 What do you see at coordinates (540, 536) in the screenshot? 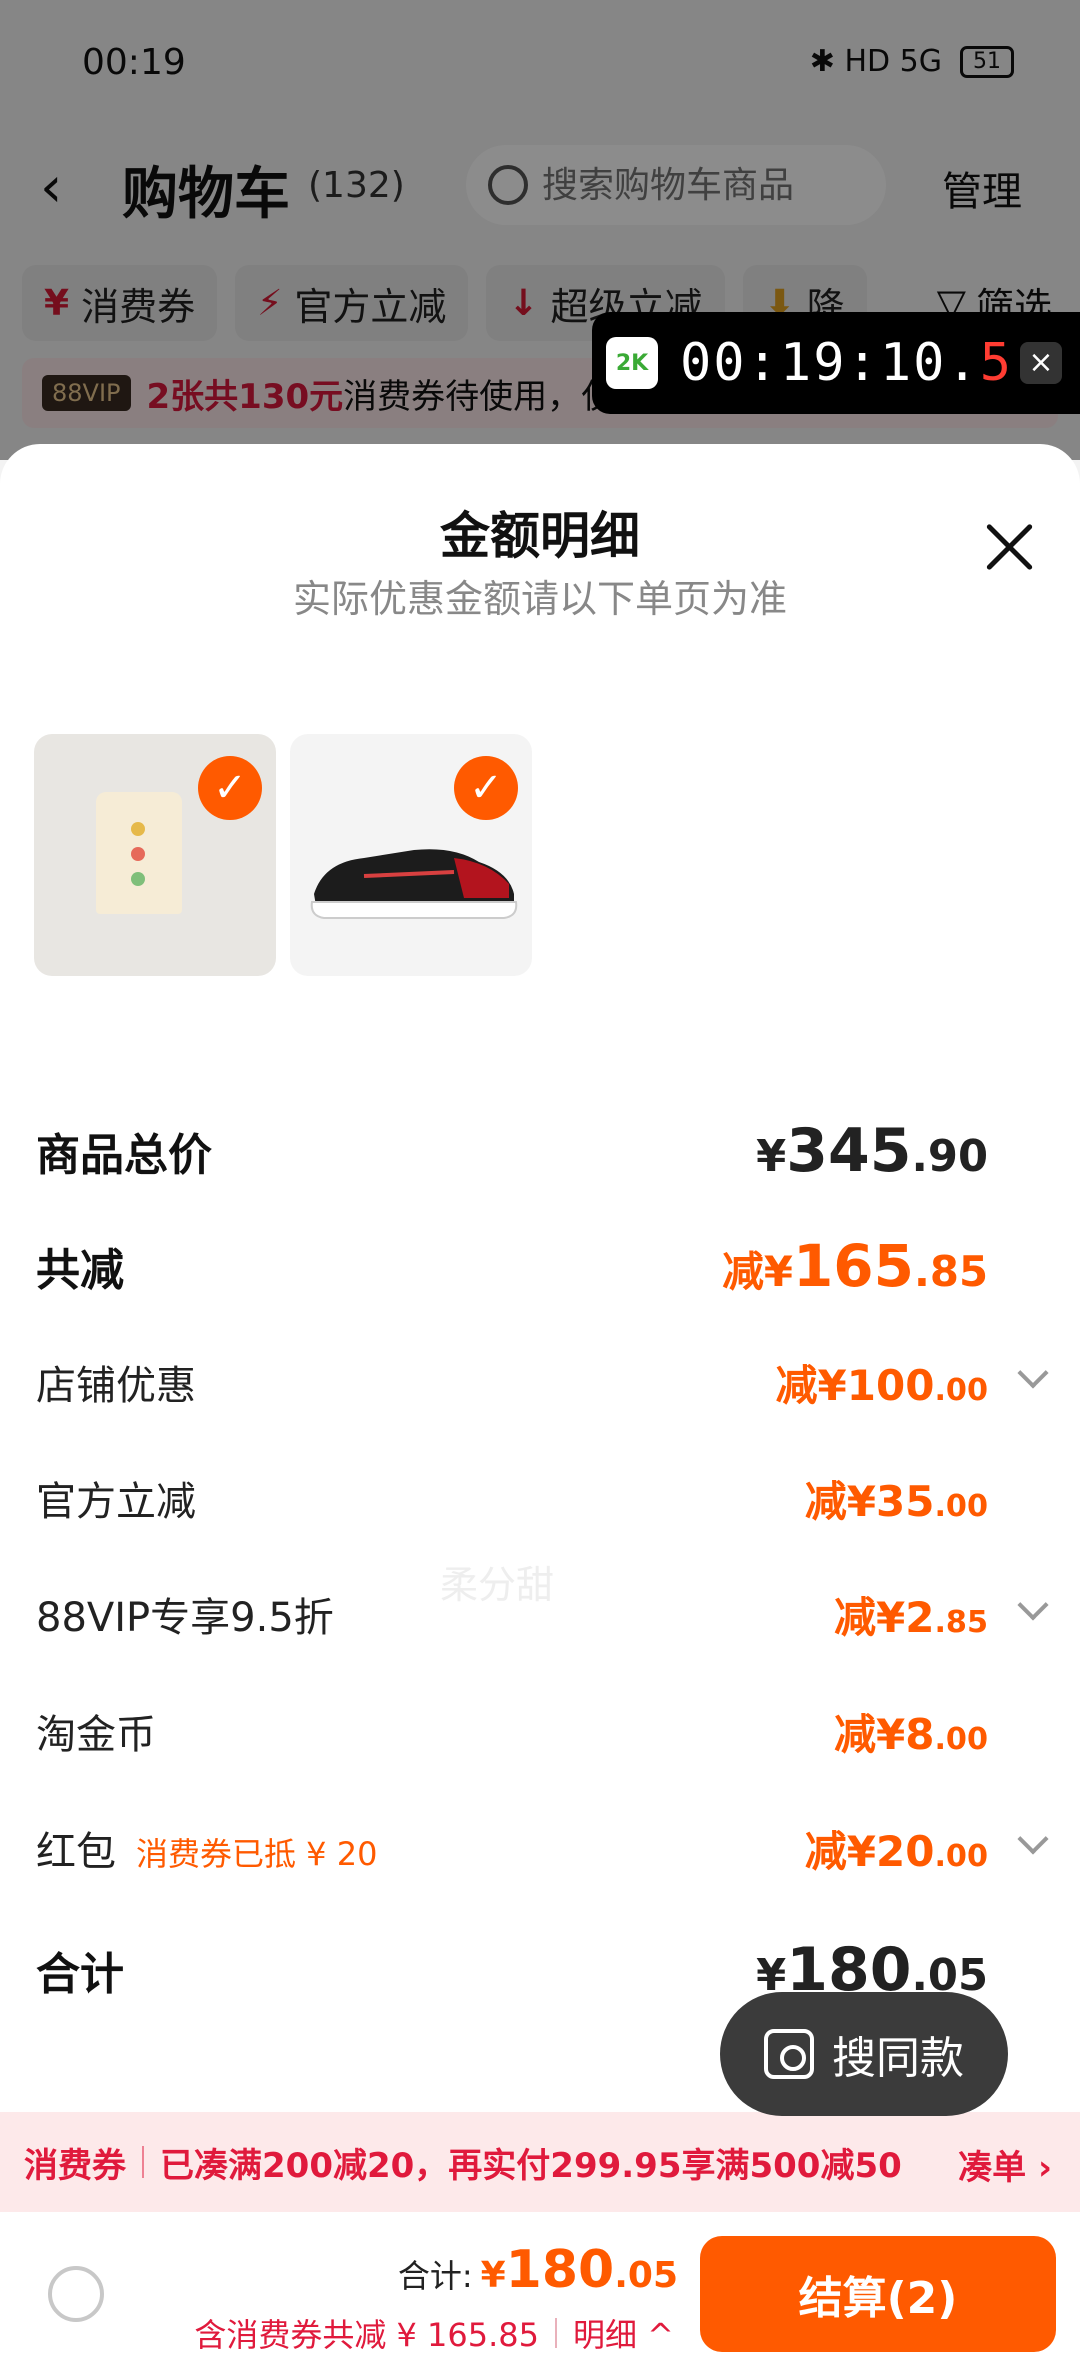
I see `sheet-title: 金额明细` at bounding box center [540, 536].